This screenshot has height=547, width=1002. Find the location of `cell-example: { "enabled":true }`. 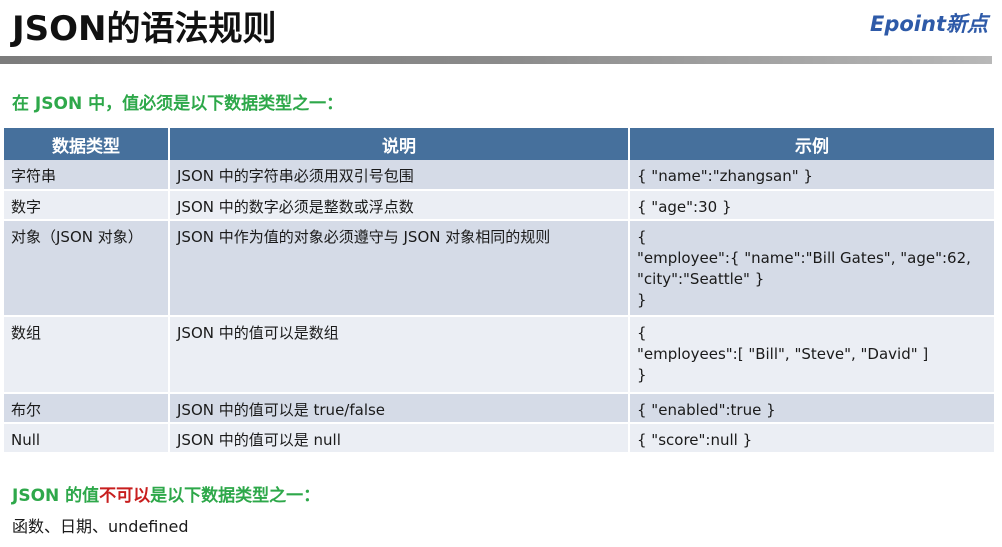

cell-example: { "enabled":true } is located at coordinates (811, 408).